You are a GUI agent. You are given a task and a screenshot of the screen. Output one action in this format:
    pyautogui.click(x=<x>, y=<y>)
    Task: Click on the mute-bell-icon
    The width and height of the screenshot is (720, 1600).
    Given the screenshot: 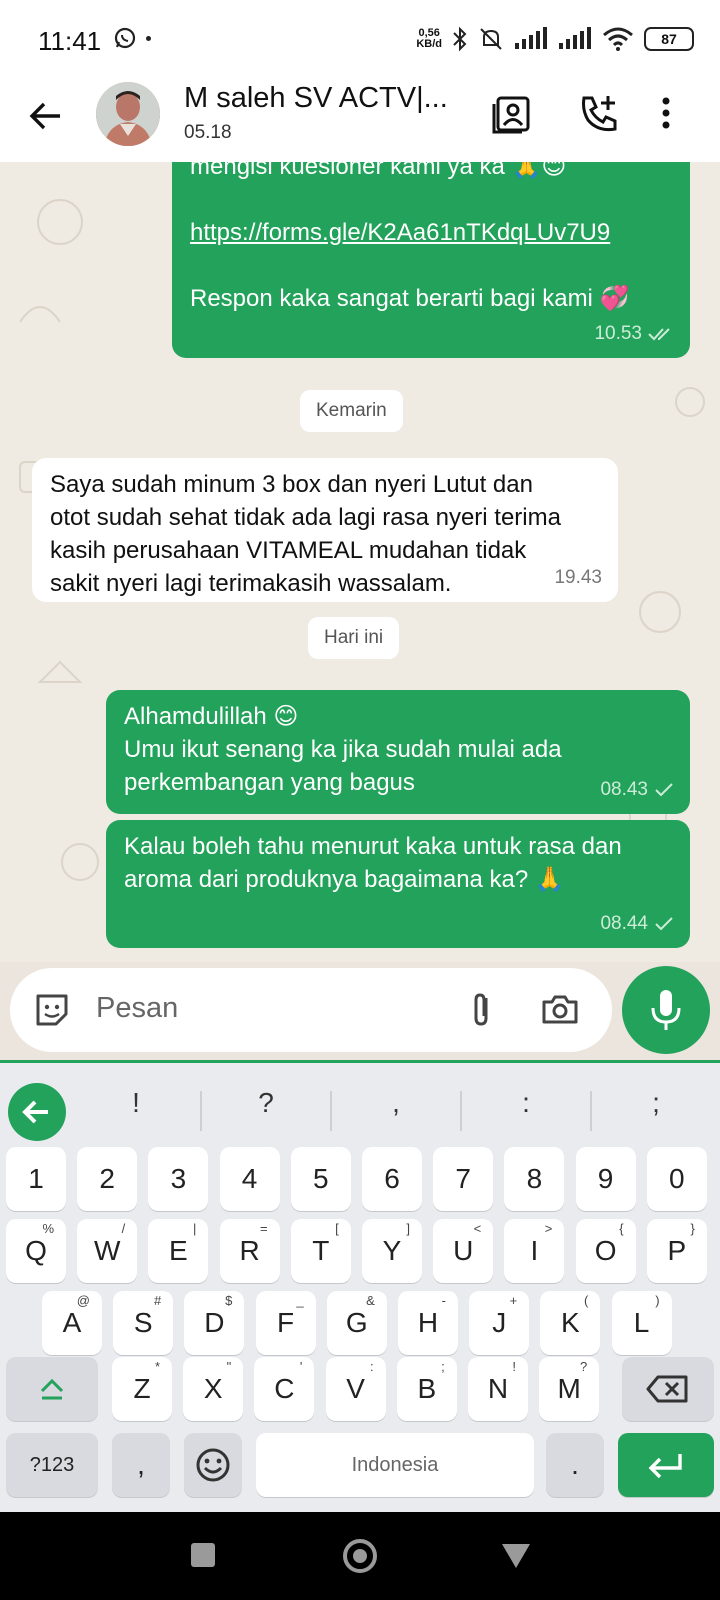 What is the action you would take?
    pyautogui.click(x=491, y=39)
    